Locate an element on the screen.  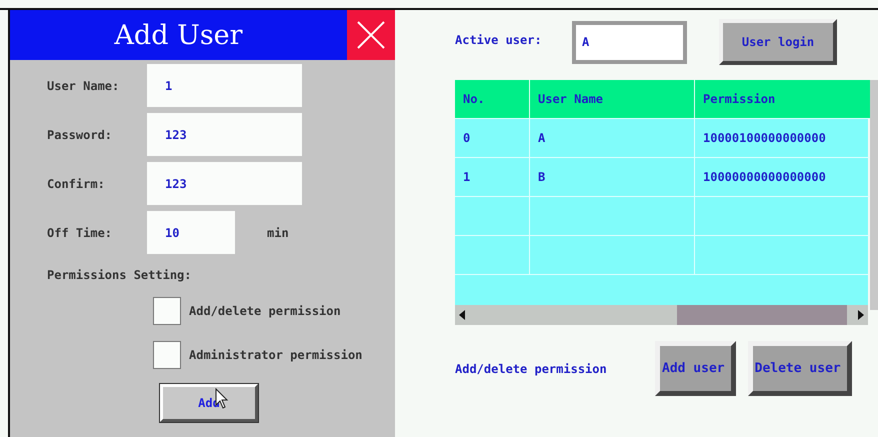
active-user-label: Active user: is located at coordinates (499, 40).